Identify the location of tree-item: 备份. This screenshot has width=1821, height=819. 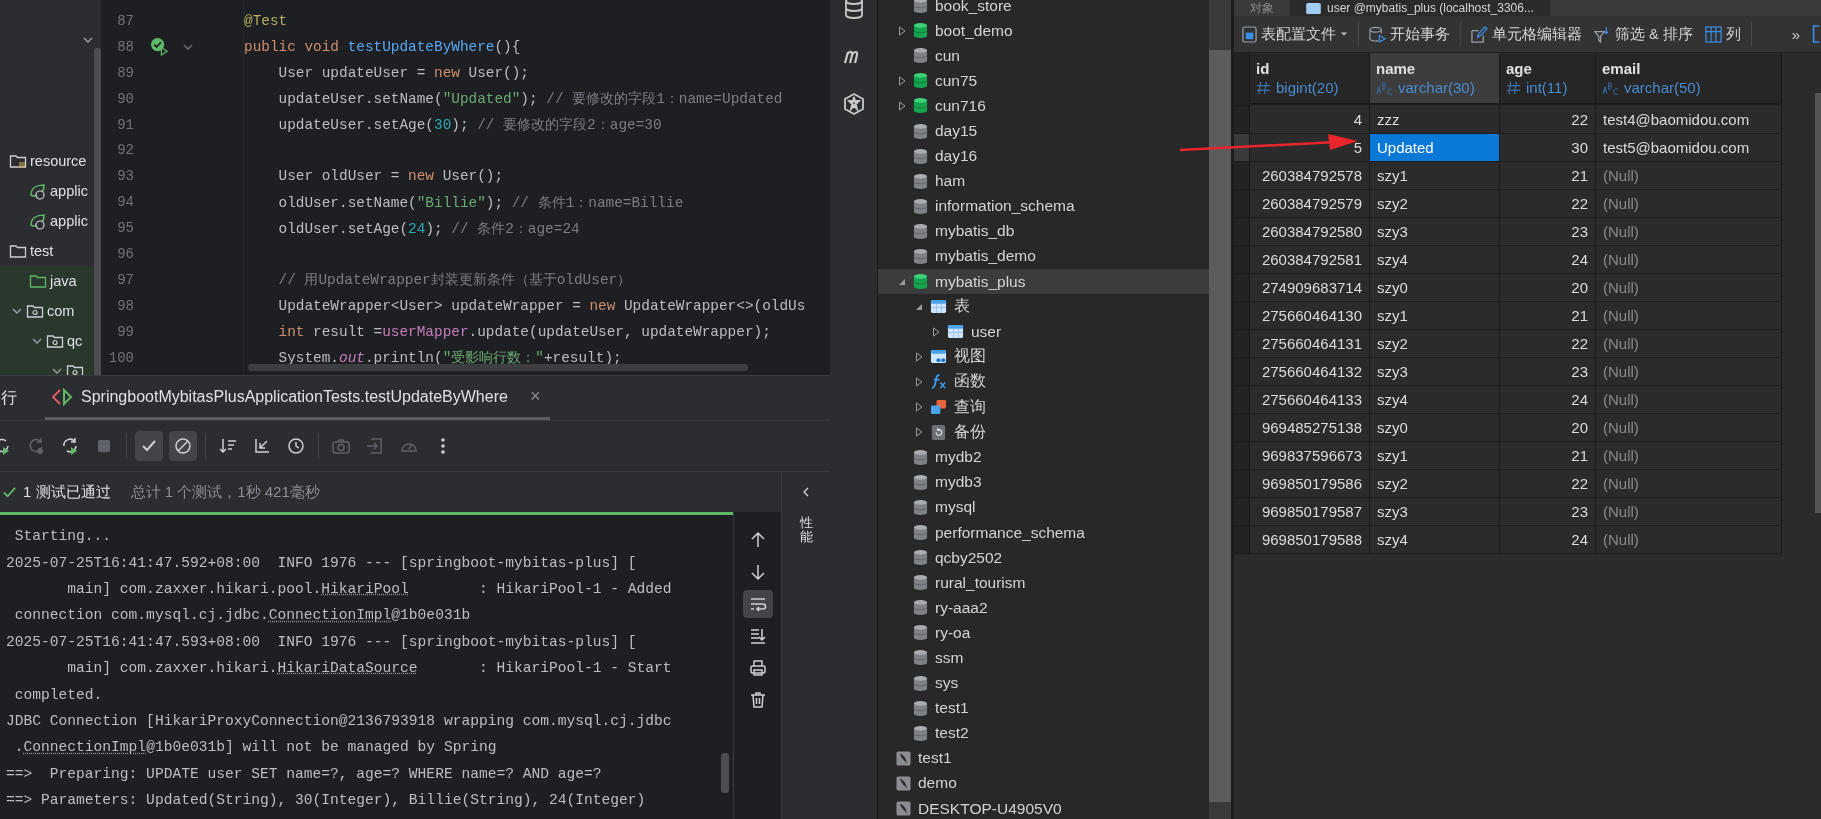
(1043, 432).